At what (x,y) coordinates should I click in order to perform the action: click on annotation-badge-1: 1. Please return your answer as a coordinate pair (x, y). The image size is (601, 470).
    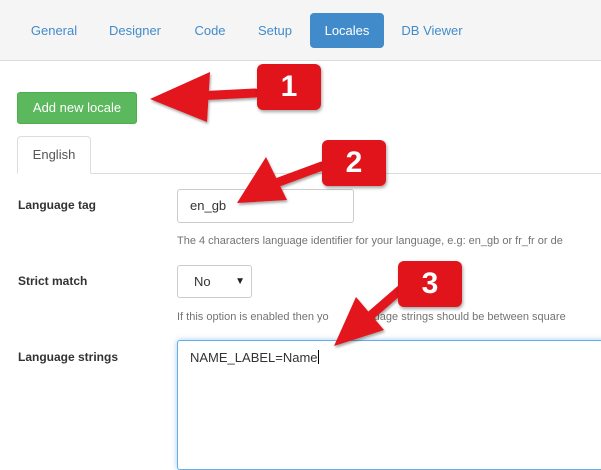
    Looking at the image, I should click on (289, 87).